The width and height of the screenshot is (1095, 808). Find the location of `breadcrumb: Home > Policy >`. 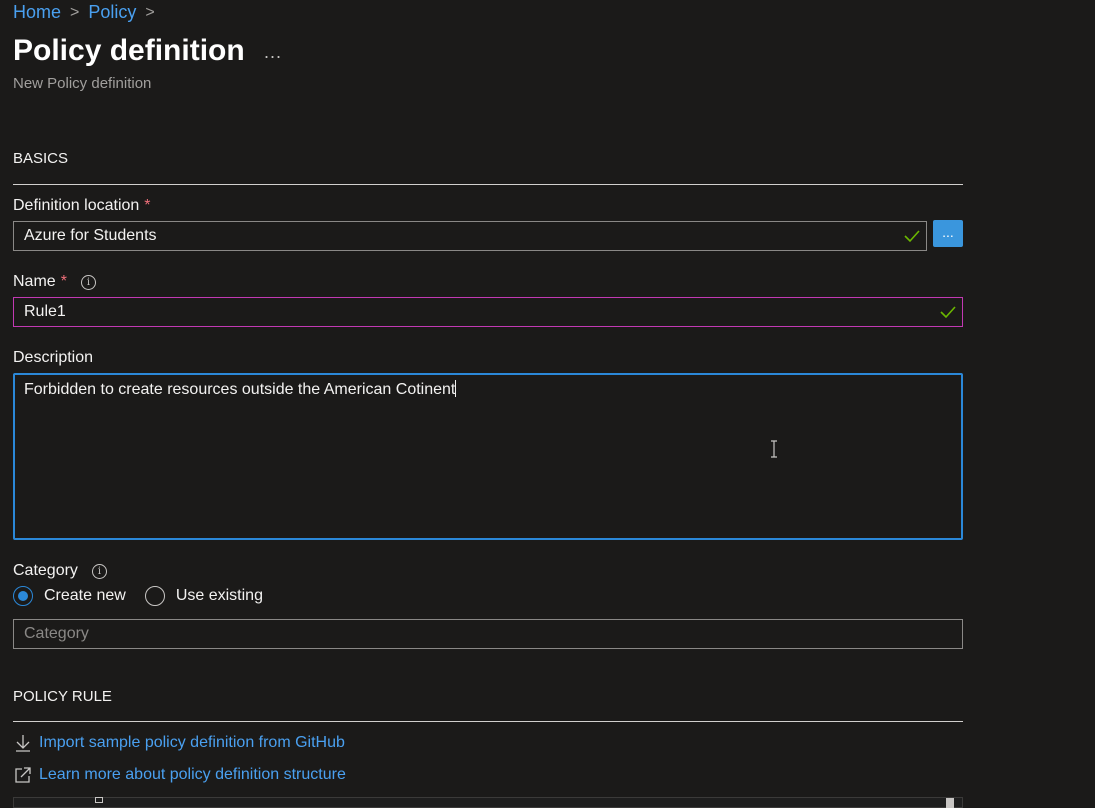

breadcrumb: Home > Policy > is located at coordinates (88, 12).